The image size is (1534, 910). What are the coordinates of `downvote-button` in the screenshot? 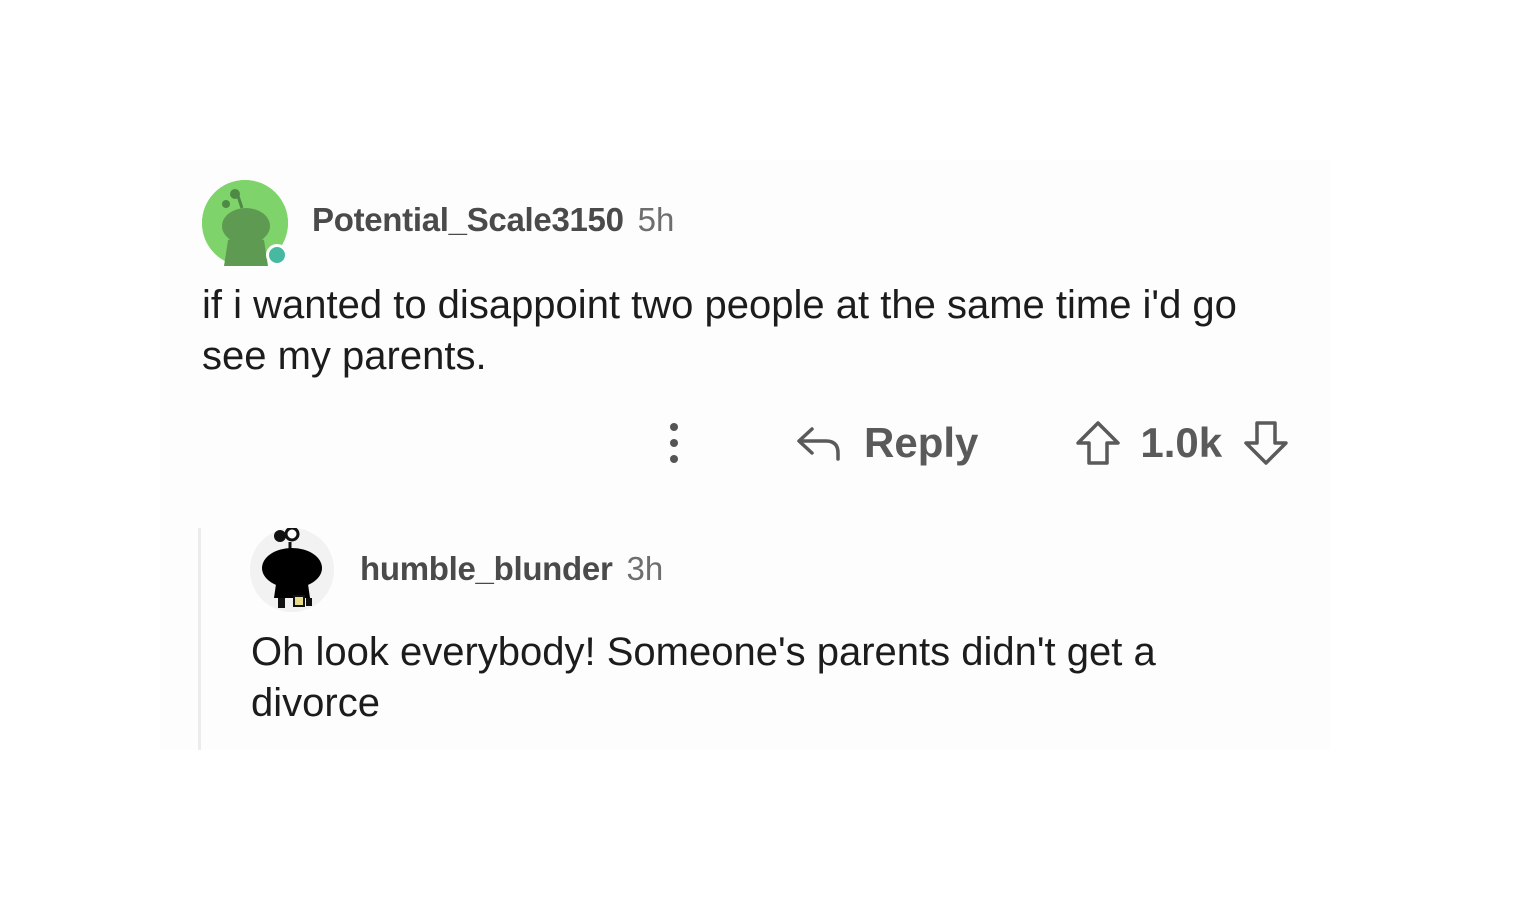 It's located at (1266, 443).